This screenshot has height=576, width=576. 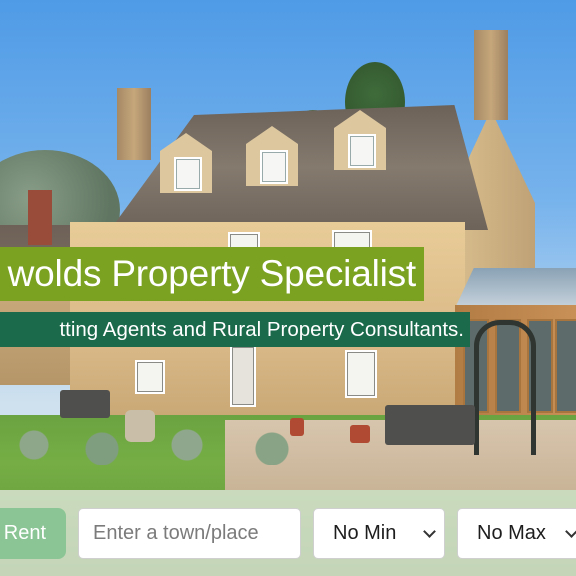 I want to click on front-door, so click(x=243, y=376).